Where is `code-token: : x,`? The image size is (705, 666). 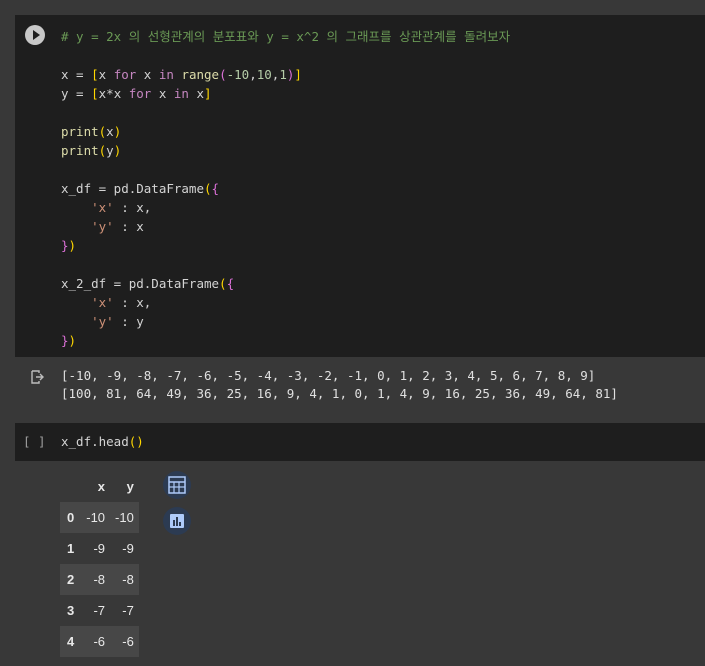 code-token: : x, is located at coordinates (132, 302).